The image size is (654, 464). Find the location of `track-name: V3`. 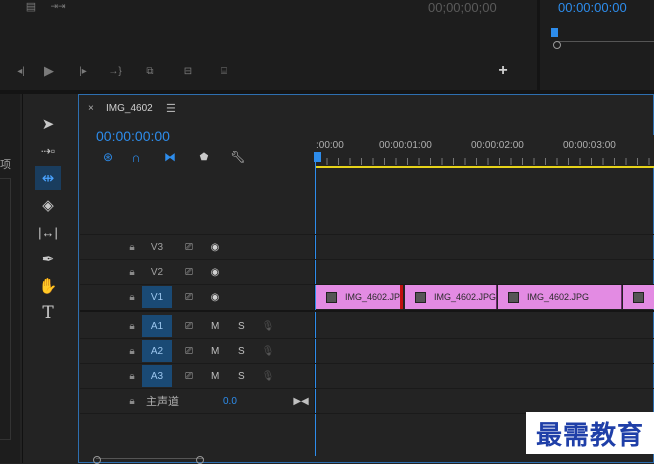

track-name: V3 is located at coordinates (157, 247).